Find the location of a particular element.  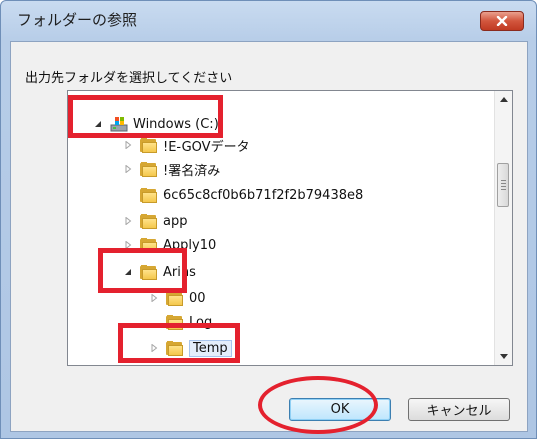

chevron-down-icon is located at coordinates (503, 356).